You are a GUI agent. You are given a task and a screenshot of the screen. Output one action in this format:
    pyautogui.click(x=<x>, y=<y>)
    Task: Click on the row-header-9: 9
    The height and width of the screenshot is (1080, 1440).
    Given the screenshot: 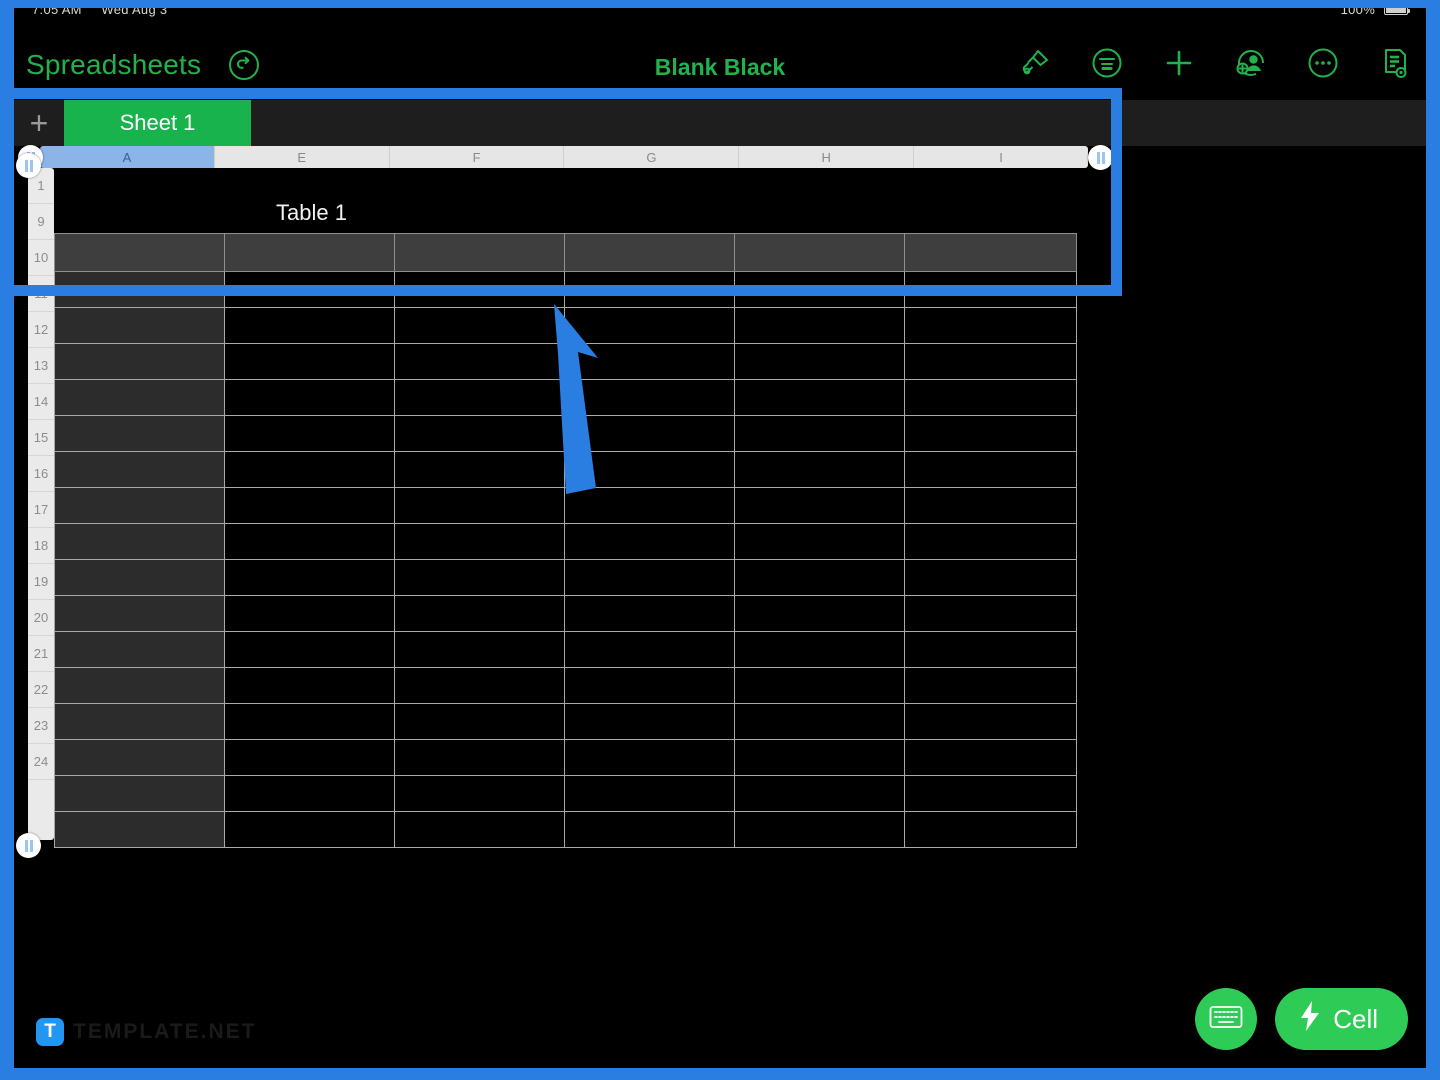 What is the action you would take?
    pyautogui.click(x=41, y=222)
    